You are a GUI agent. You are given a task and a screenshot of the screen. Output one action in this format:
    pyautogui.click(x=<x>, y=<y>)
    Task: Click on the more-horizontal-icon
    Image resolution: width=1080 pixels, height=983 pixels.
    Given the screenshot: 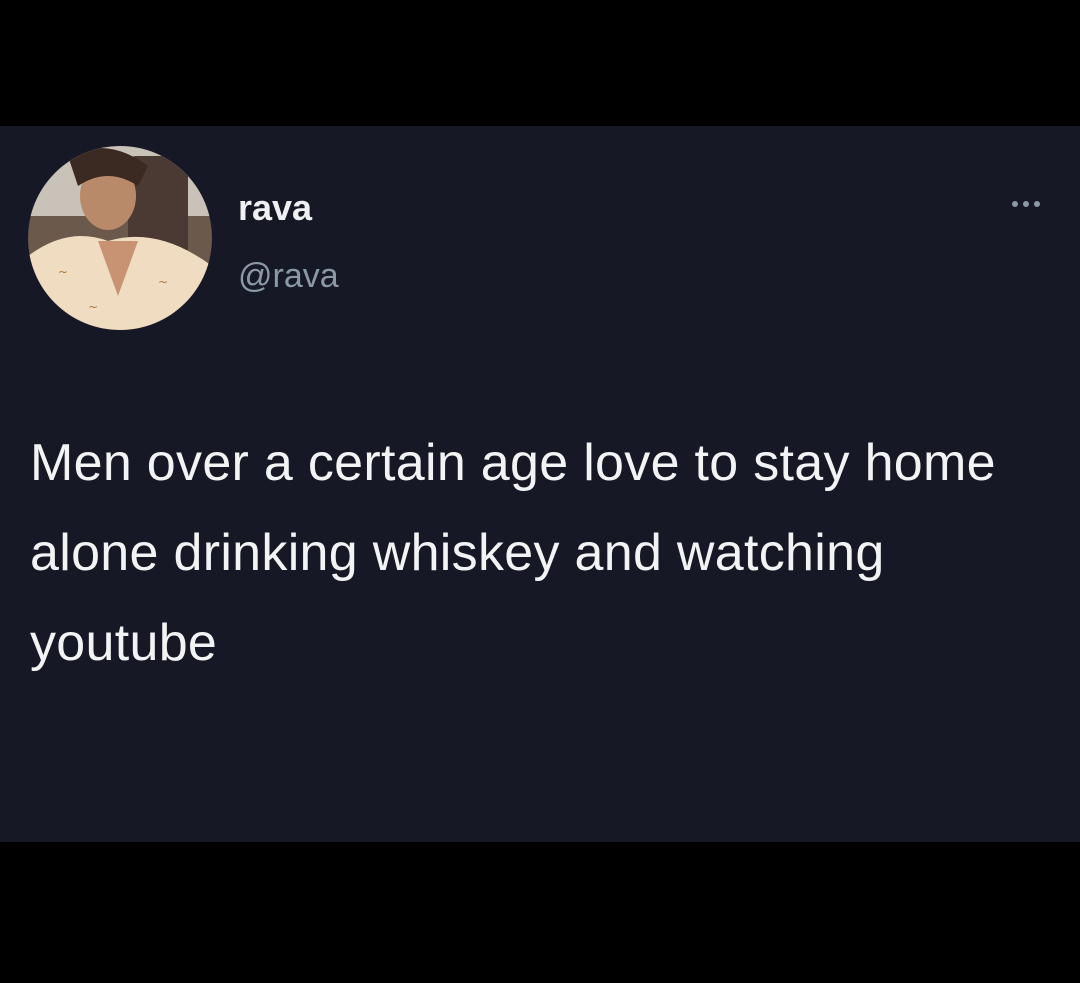 What is the action you would take?
    pyautogui.click(x=1026, y=204)
    